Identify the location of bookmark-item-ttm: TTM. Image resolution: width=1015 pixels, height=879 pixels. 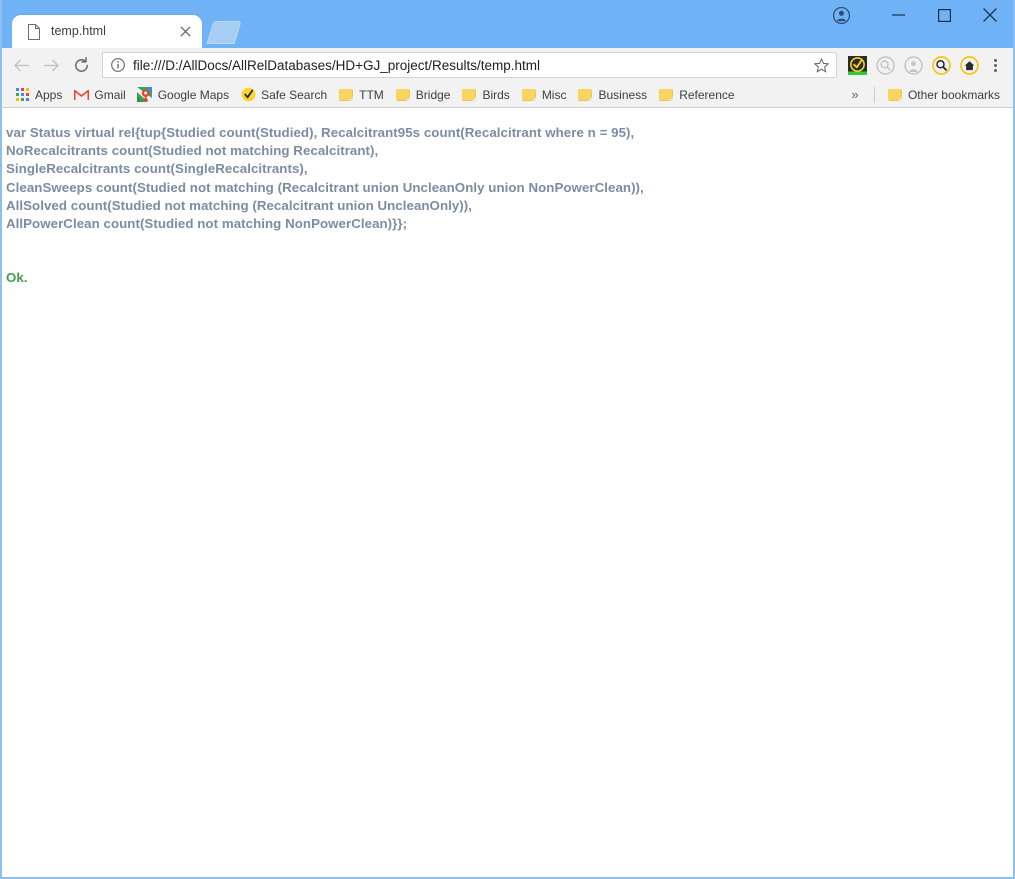
(362, 94).